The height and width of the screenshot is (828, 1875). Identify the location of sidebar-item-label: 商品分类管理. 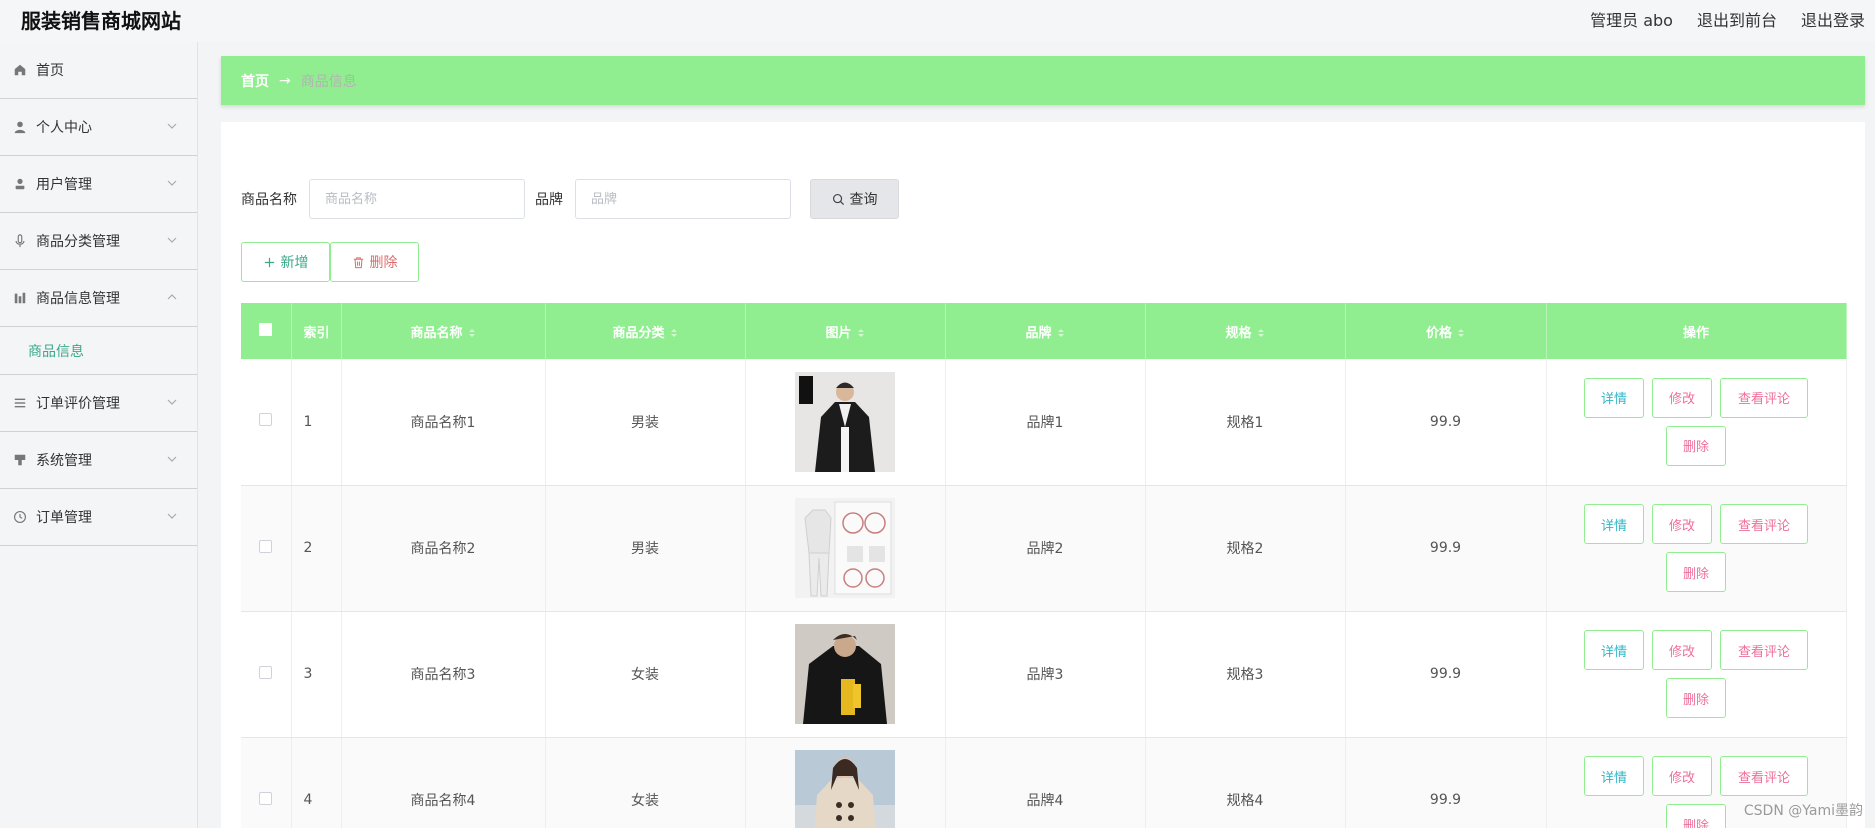
(78, 242).